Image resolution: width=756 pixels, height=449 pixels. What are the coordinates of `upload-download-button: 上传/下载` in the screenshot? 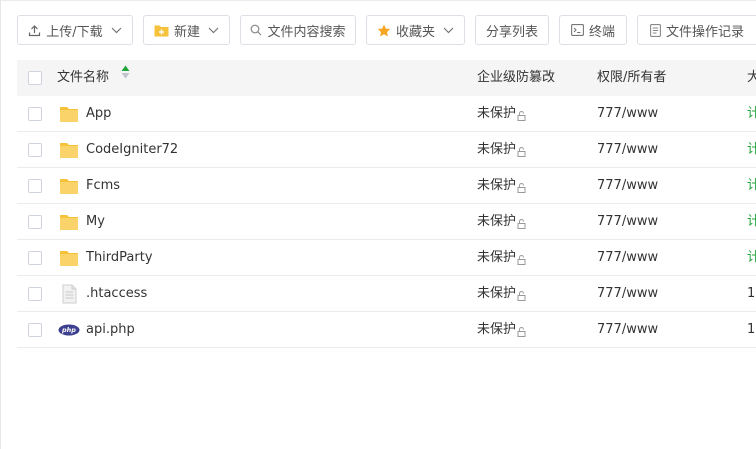 It's located at (75, 30).